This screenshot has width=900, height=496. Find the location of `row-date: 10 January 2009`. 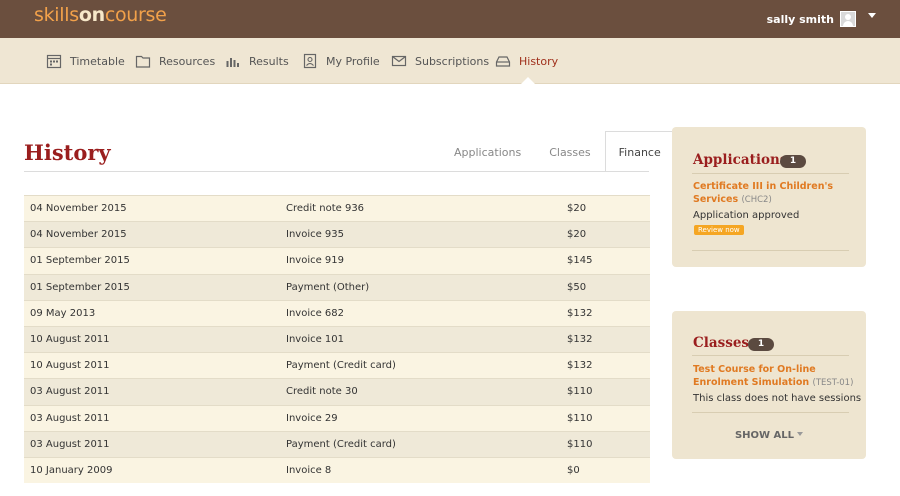

row-date: 10 January 2009 is located at coordinates (71, 470).